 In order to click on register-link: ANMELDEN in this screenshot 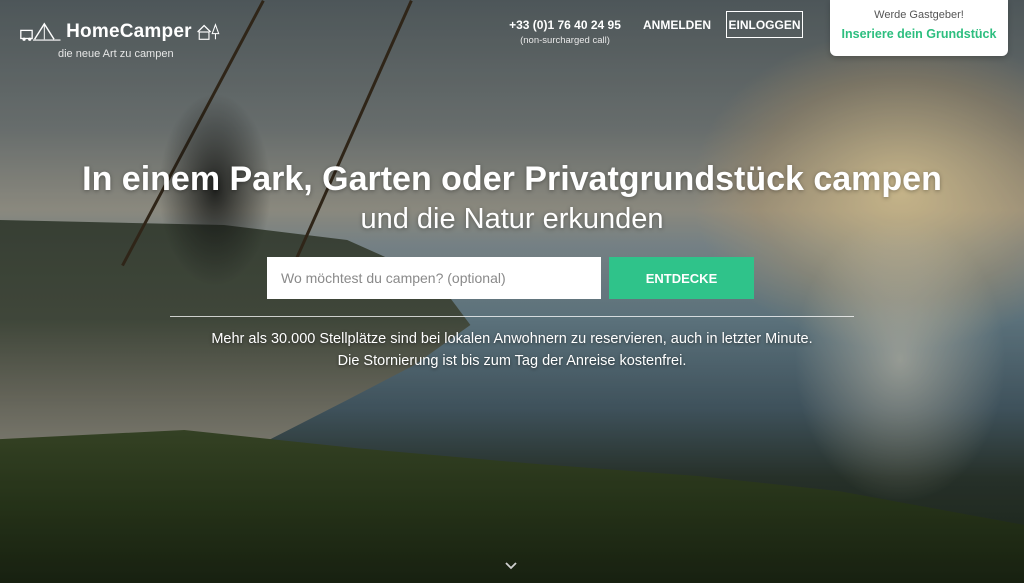, I will do `click(677, 25)`.